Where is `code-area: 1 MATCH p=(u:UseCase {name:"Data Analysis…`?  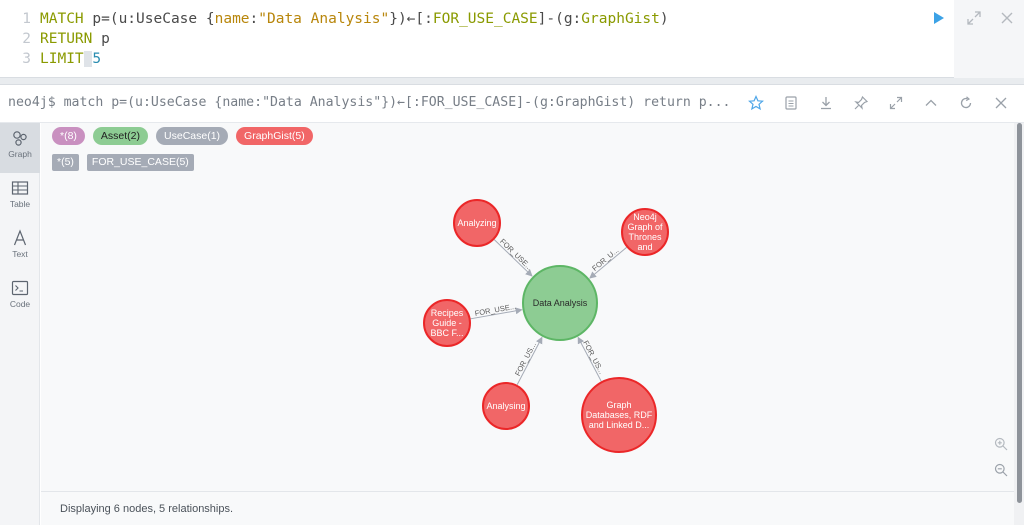 code-area: 1 MATCH p=(u:UseCase {name:"Data Analysis… is located at coordinates (334, 39).